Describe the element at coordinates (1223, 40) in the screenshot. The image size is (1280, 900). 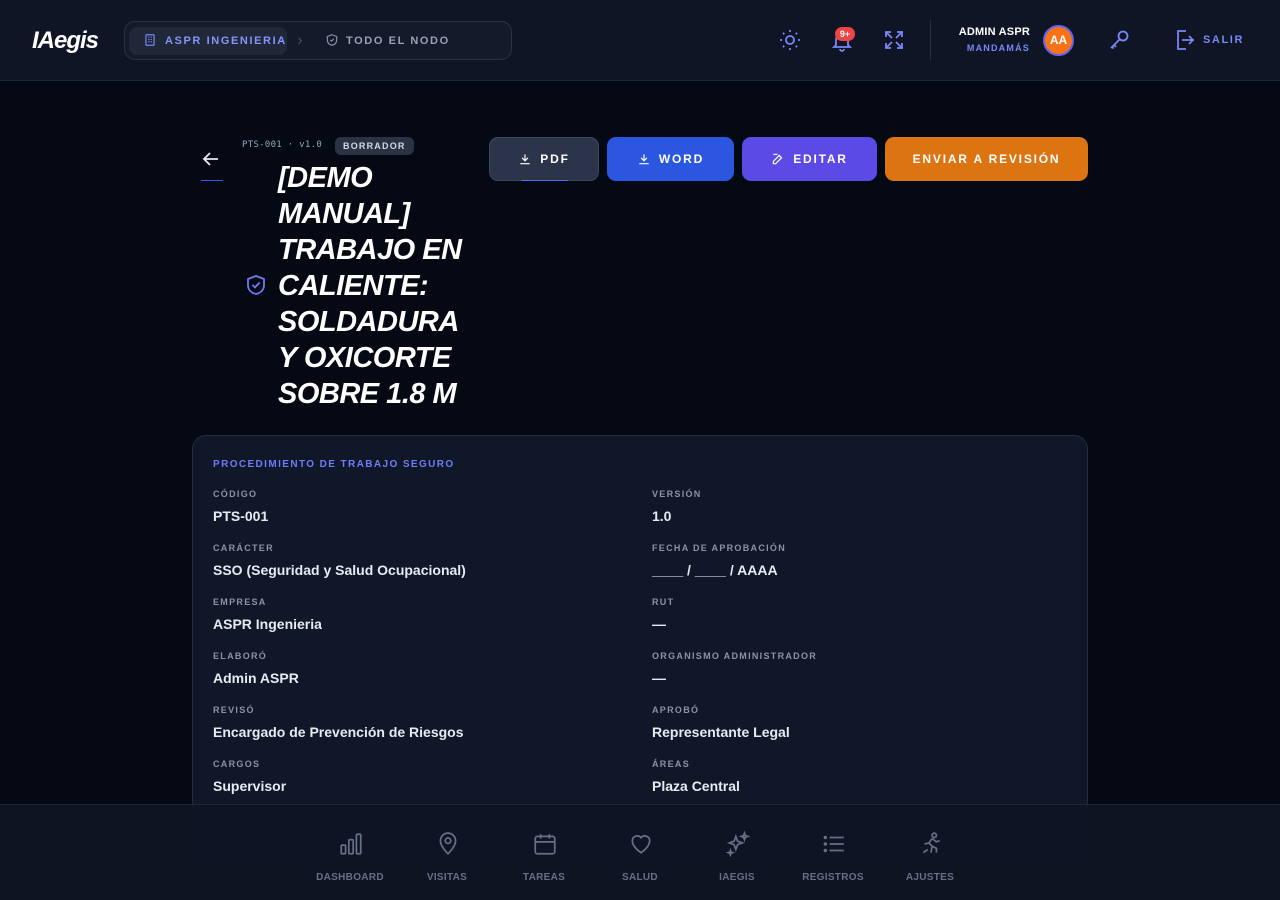
I see `logout-button: SALIR` at that location.